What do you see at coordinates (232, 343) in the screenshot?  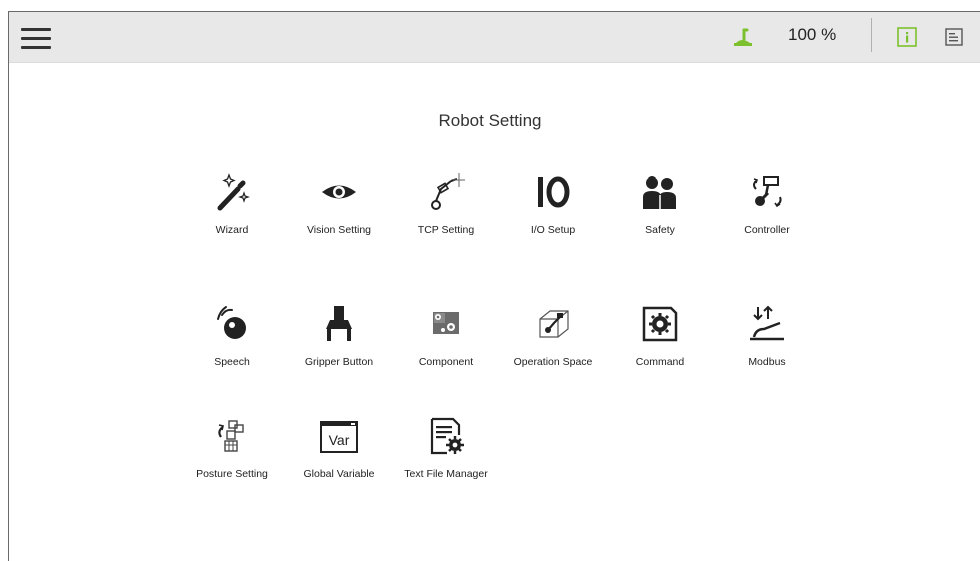 I see `tile-speech: Speech` at bounding box center [232, 343].